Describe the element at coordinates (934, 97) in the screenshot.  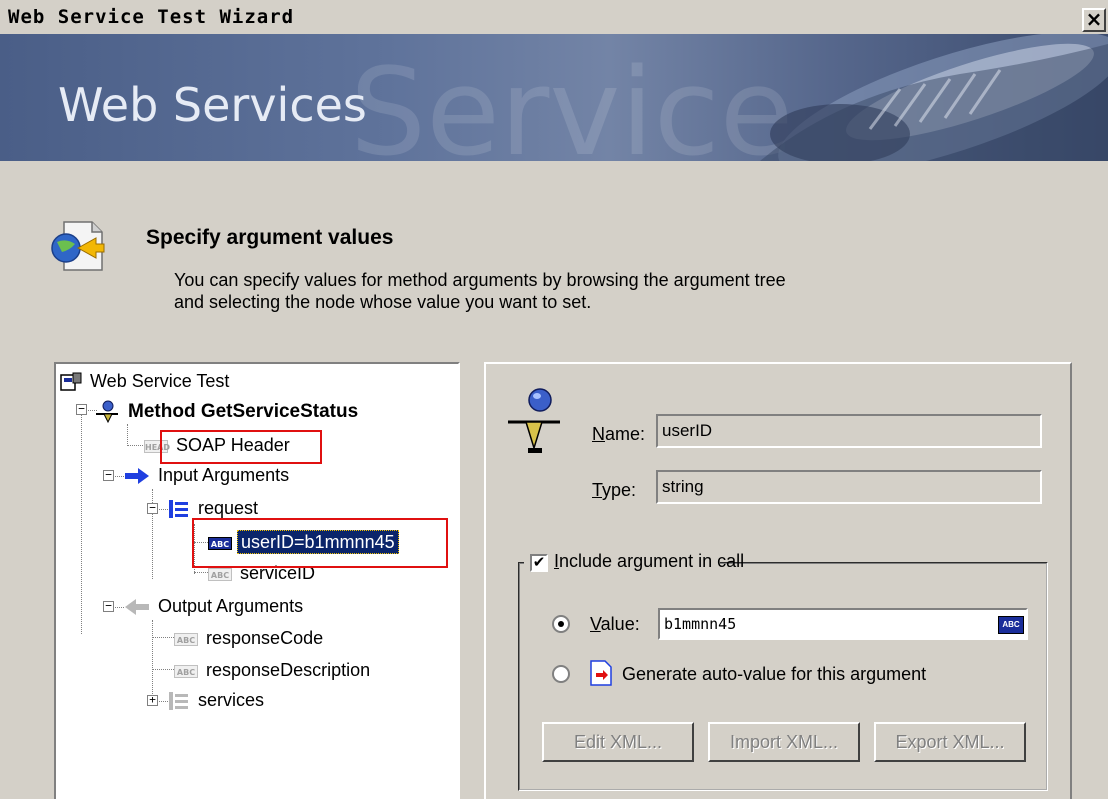
I see `banner-keyboard-image` at that location.